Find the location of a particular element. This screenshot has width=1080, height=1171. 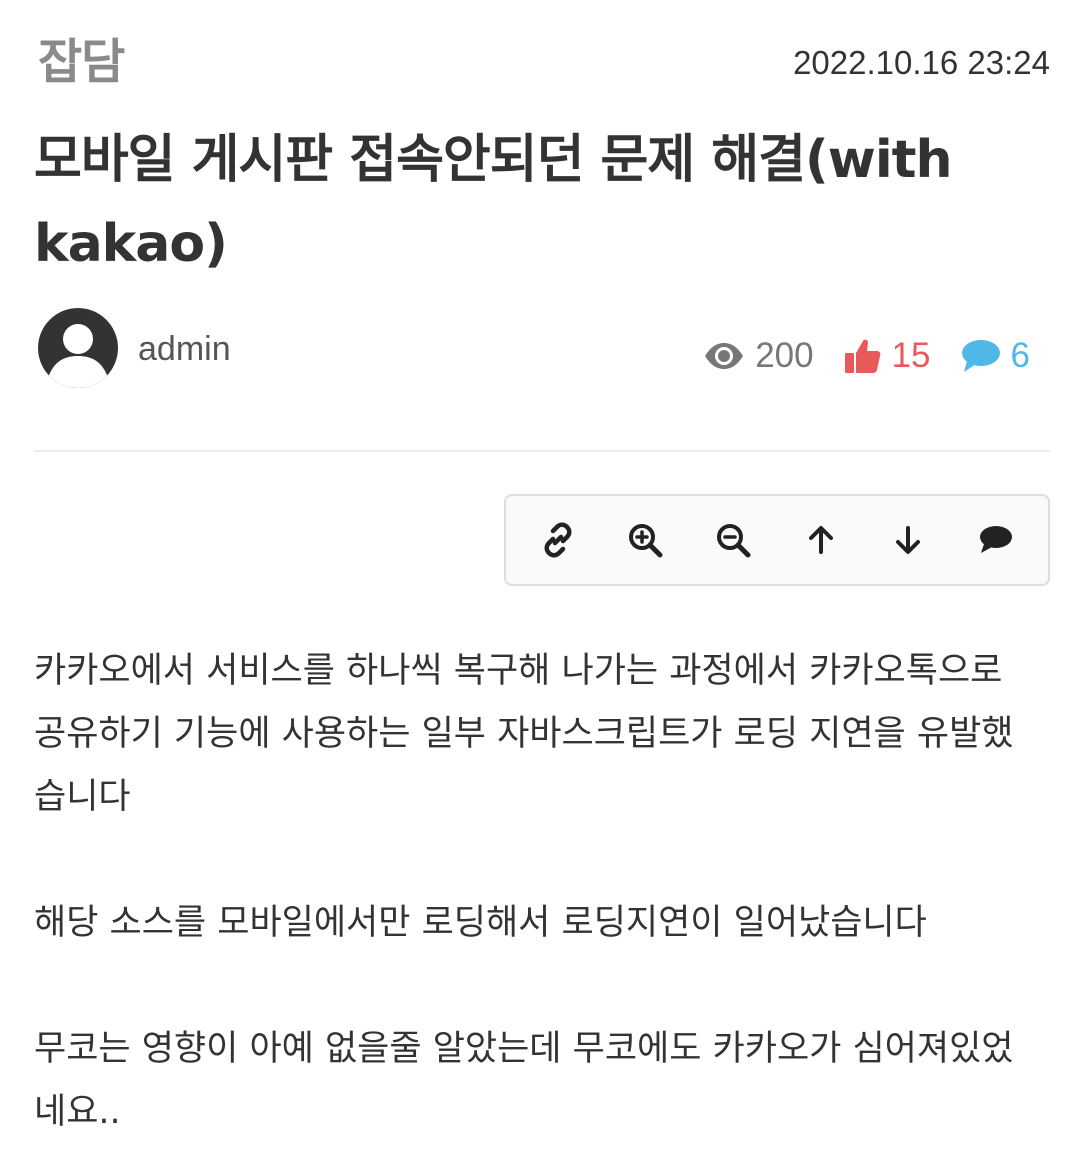

post-stats: 200 15 6 is located at coordinates (866, 356).